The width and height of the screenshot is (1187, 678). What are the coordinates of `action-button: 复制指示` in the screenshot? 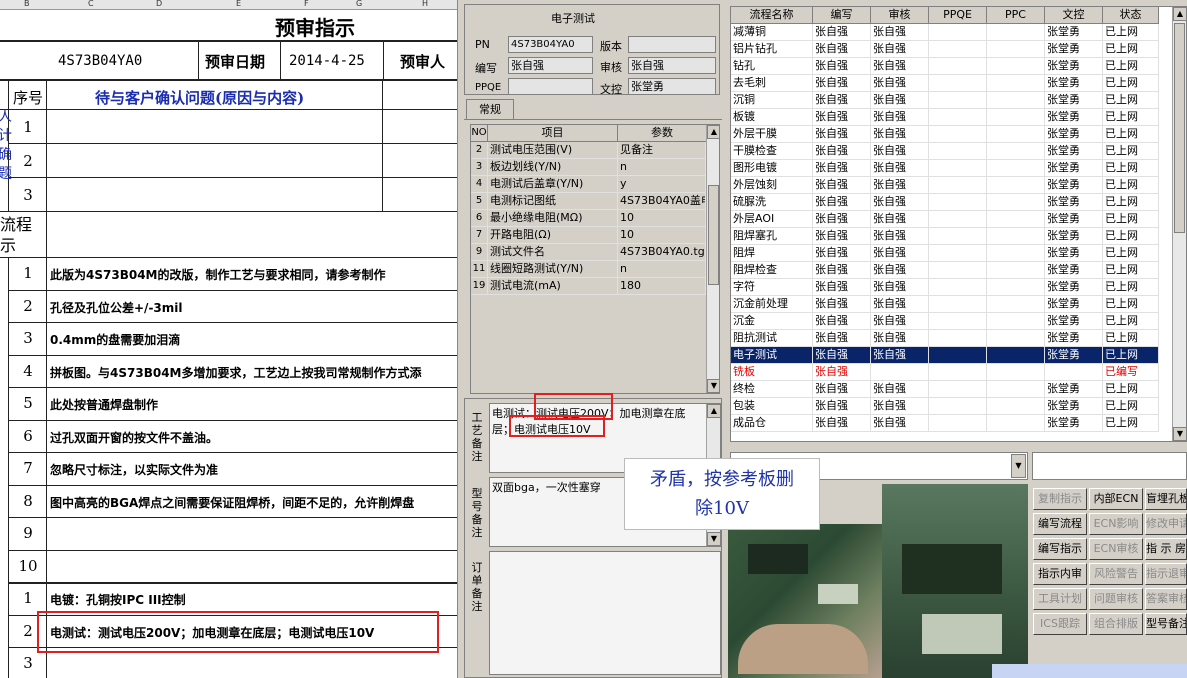 It's located at (1060, 499).